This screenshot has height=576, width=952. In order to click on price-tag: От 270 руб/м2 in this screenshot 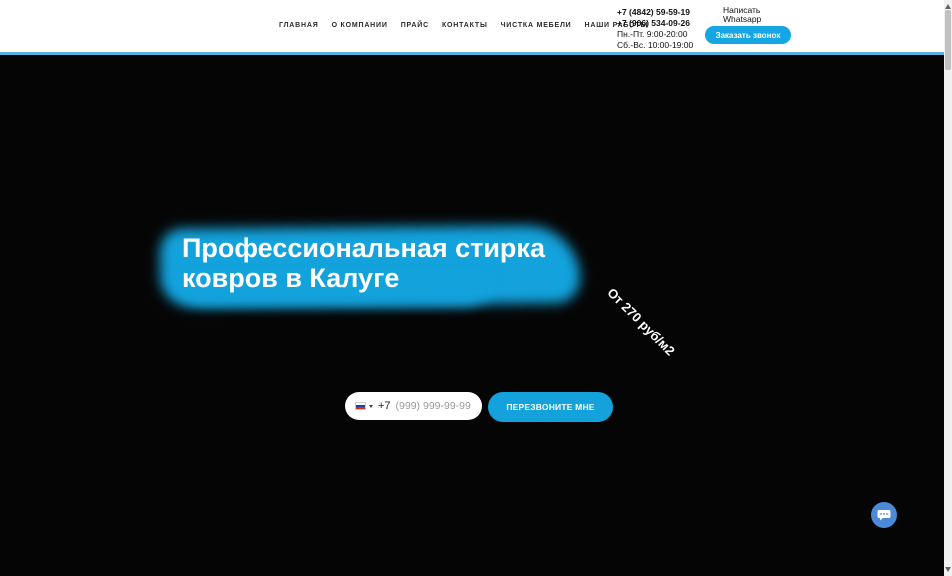, I will do `click(641, 322)`.